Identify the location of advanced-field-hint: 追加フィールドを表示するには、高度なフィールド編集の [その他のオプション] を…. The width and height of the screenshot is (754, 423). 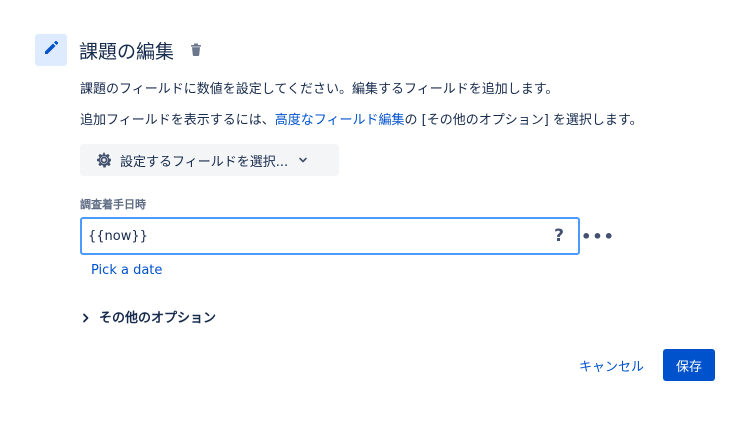
(361, 118).